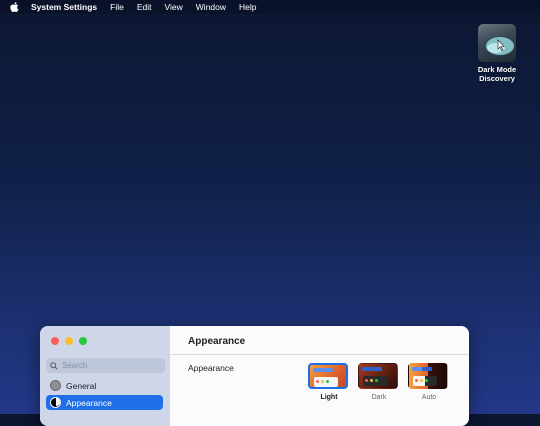 The height and width of the screenshot is (426, 540). Describe the element at coordinates (104, 385) in the screenshot. I see `sidebar-item-general: General` at that location.